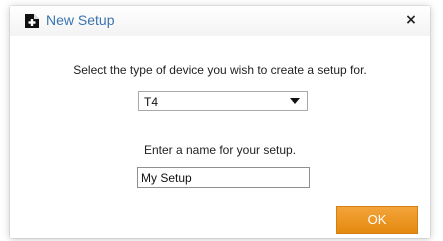 The image size is (443, 241). I want to click on window-title: New Setup, so click(80, 20).